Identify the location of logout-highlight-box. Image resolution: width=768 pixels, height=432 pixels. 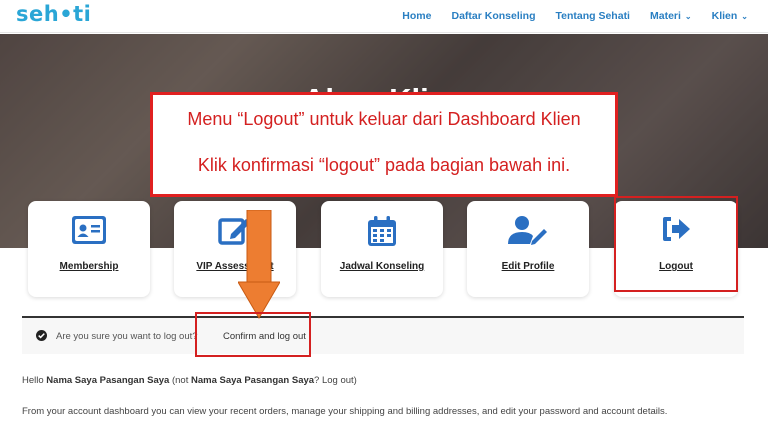
(676, 244).